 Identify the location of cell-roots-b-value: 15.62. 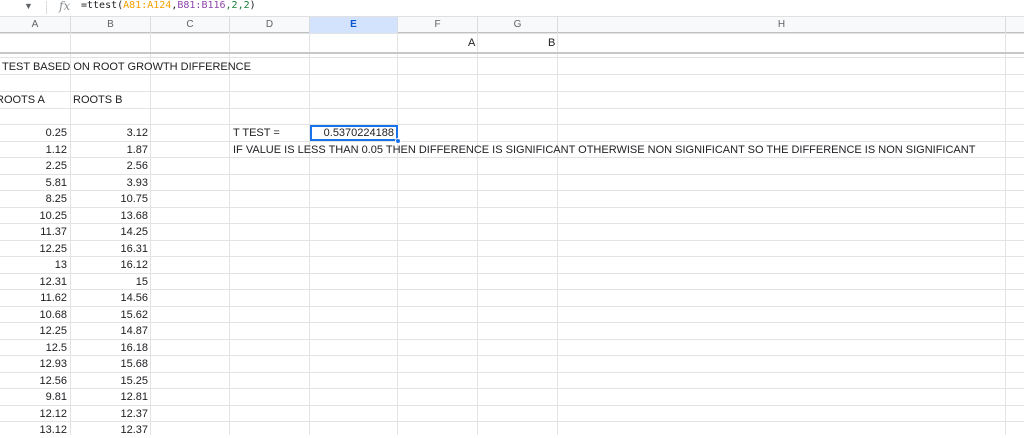
(109, 315).